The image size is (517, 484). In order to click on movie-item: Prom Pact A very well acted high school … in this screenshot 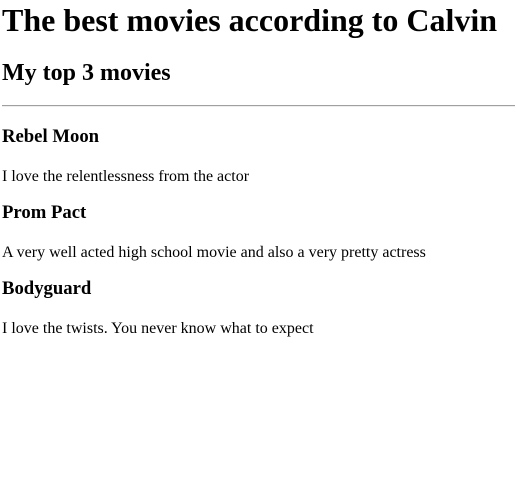, I will do `click(258, 232)`.